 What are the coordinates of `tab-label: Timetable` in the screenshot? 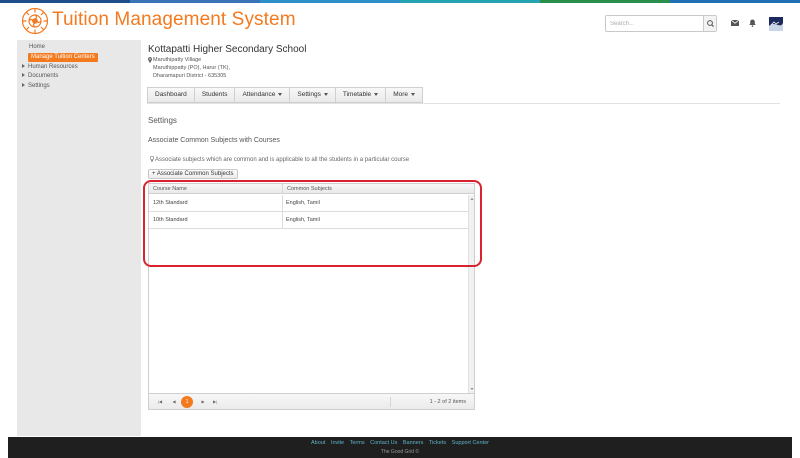 It's located at (357, 94).